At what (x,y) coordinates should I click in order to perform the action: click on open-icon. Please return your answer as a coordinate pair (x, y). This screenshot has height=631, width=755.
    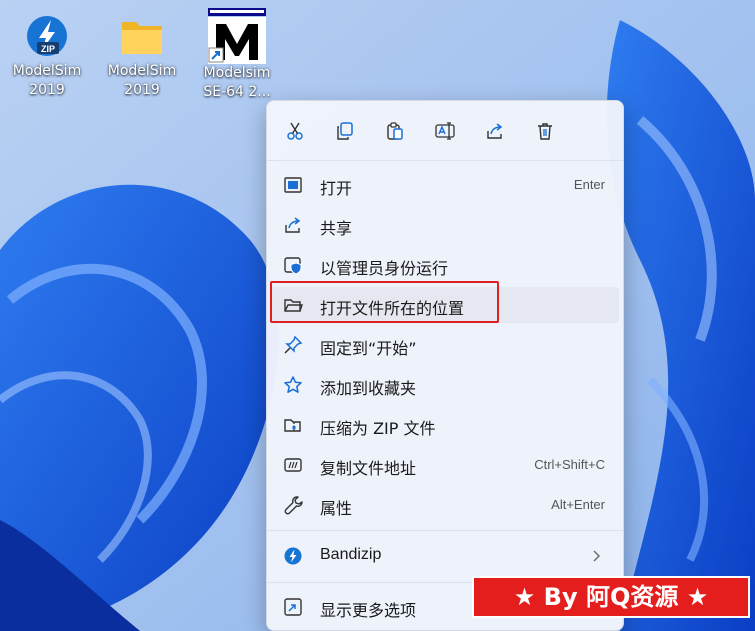
    Looking at the image, I should click on (293, 185).